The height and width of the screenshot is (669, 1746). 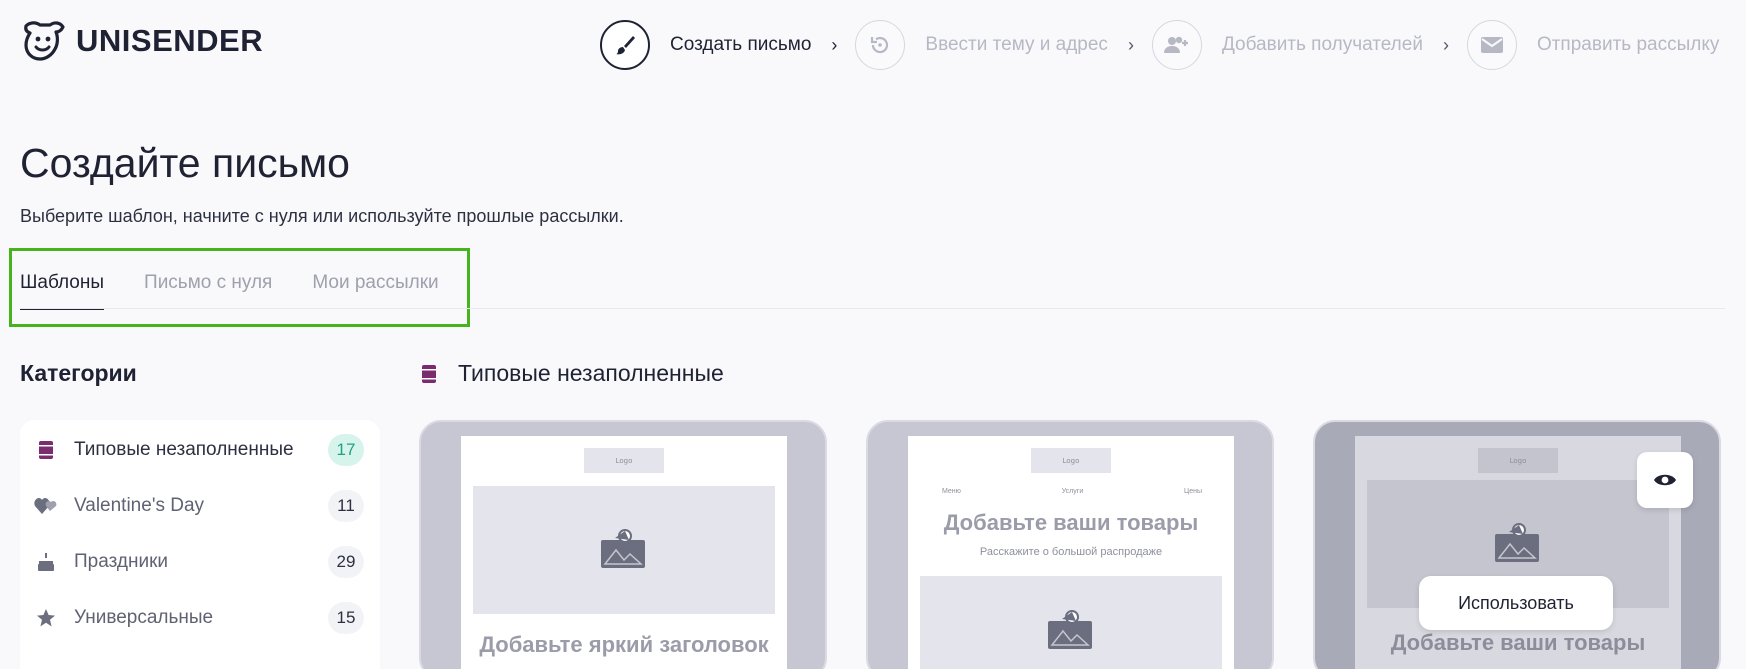 I want to click on preview-button, so click(x=1665, y=480).